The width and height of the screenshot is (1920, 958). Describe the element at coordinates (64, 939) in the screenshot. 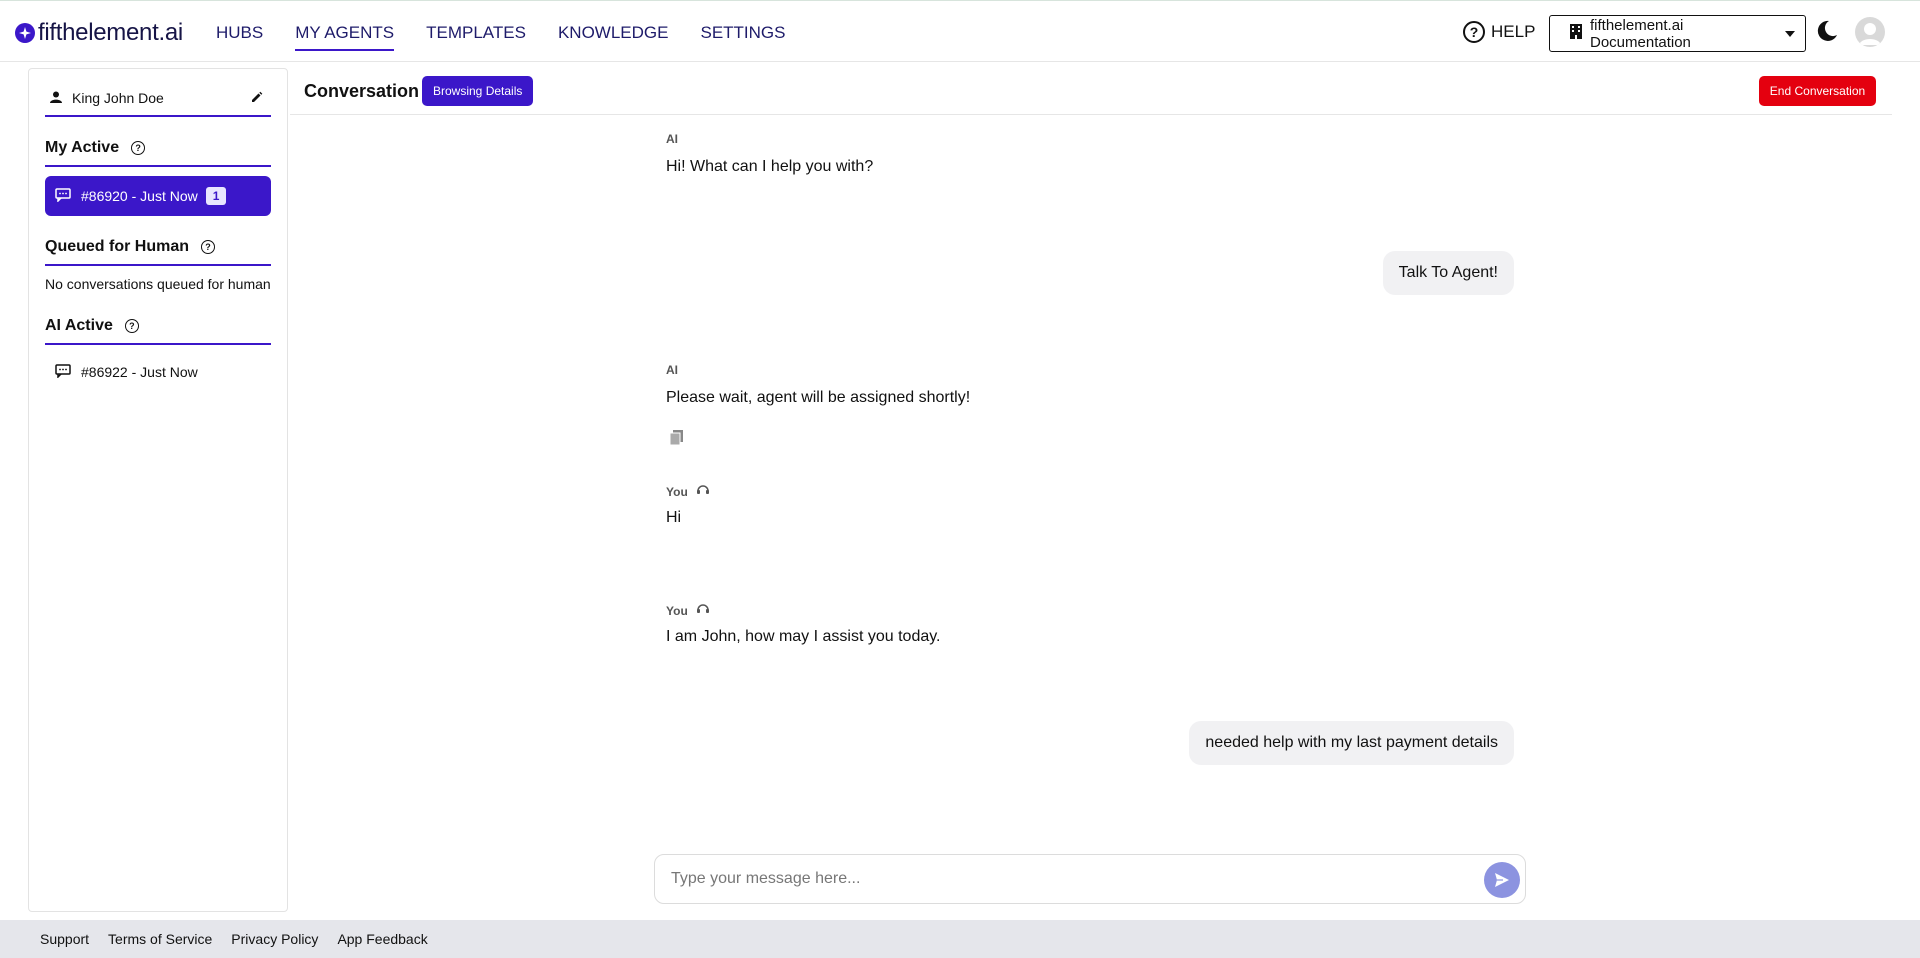

I see `footer-link-support: Support` at that location.